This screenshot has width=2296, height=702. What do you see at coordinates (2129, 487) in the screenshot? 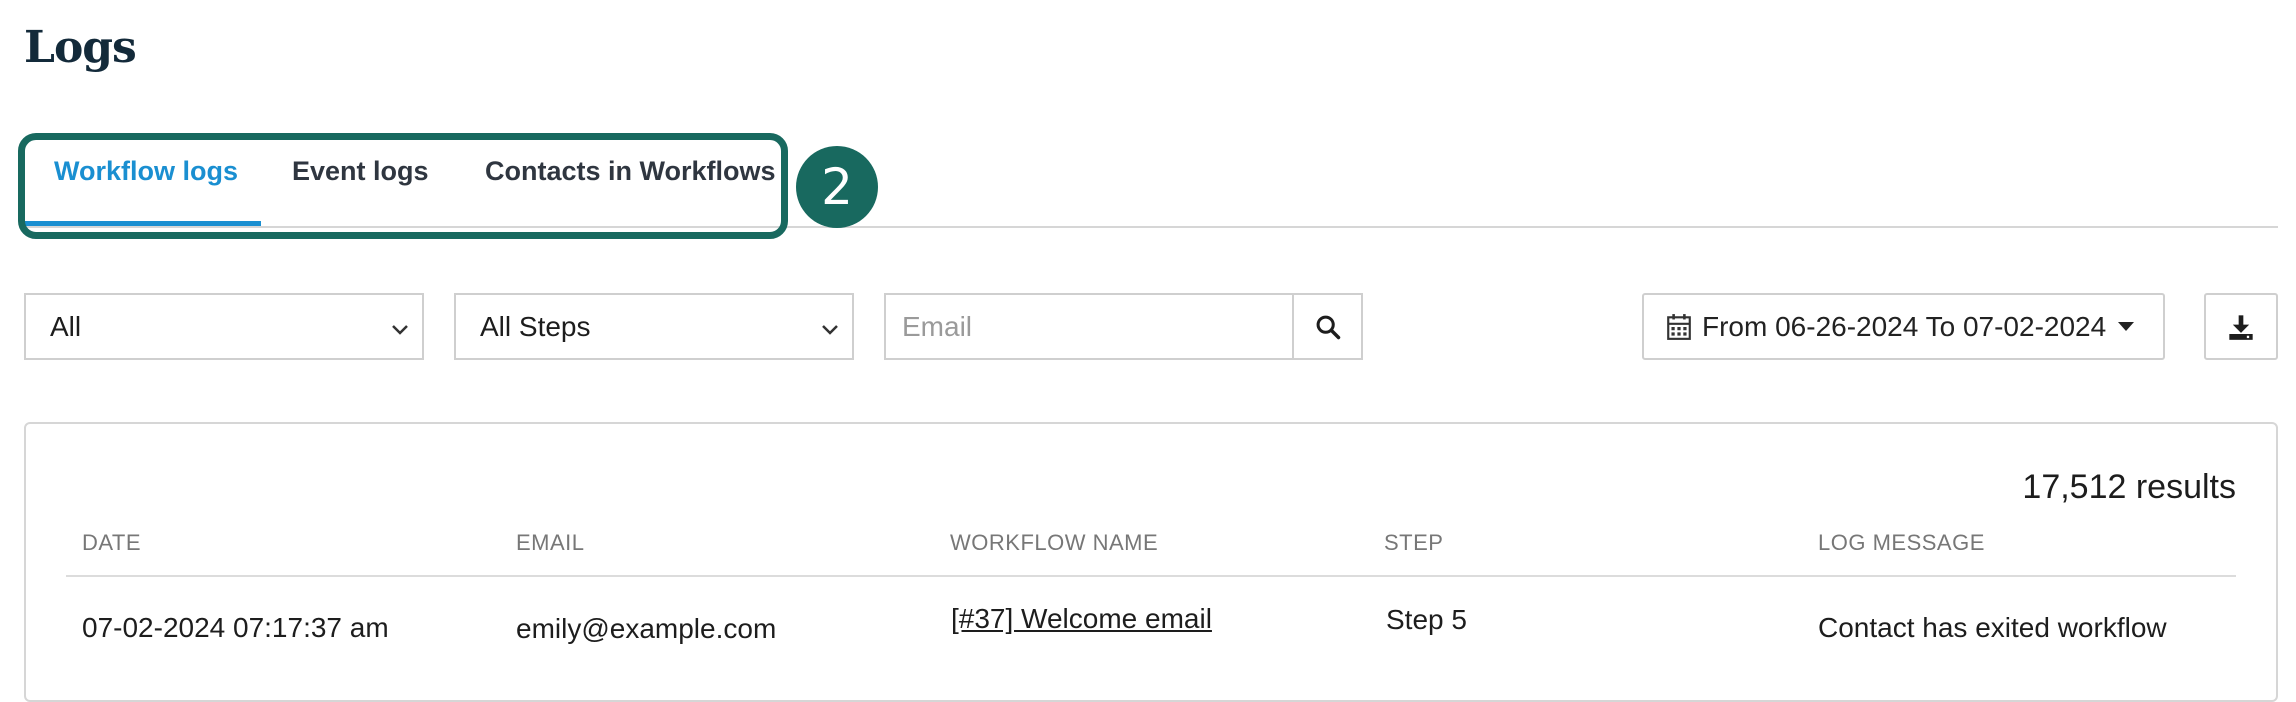
I see `results-count: 17,512 results` at bounding box center [2129, 487].